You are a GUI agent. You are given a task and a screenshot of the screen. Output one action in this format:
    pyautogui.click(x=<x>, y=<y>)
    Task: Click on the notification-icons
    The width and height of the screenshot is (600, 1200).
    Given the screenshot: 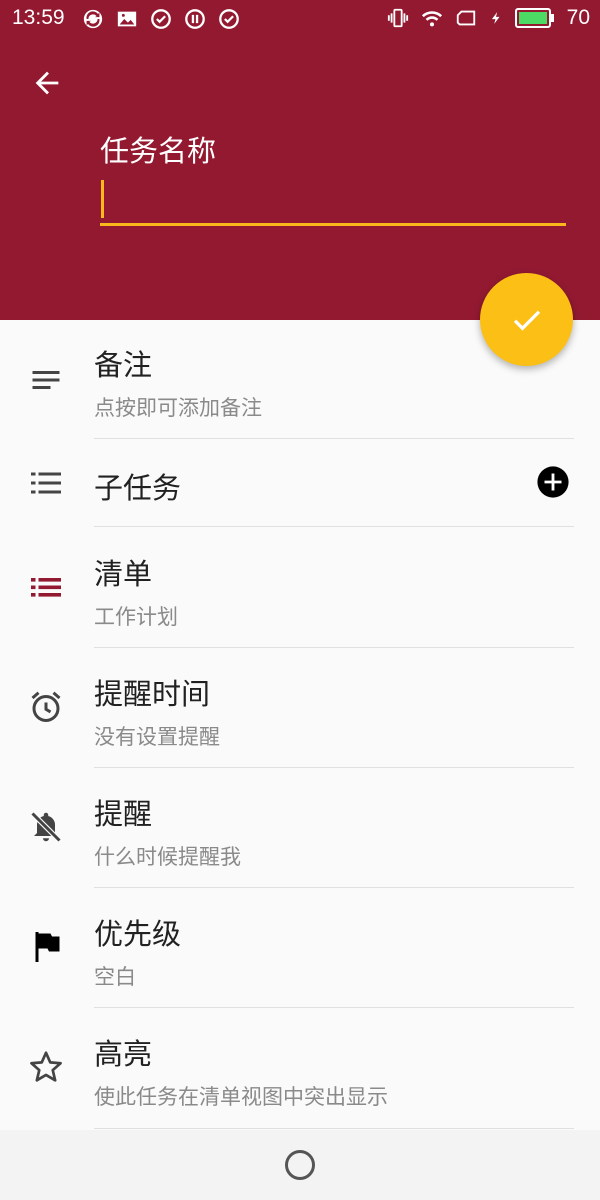 What is the action you would take?
    pyautogui.click(x=161, y=19)
    